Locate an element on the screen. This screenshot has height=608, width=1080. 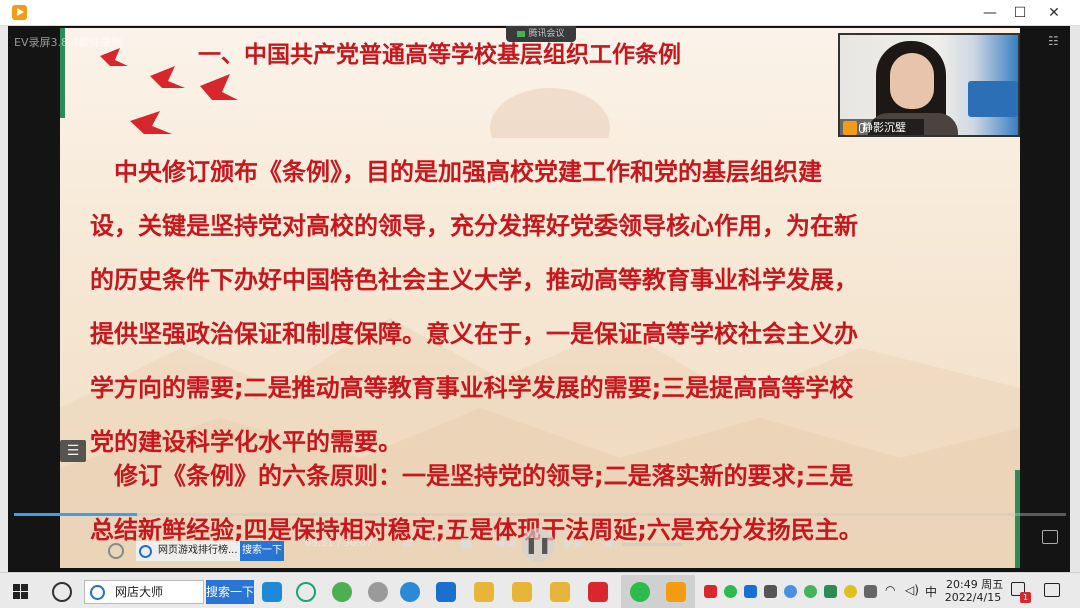
recorder-watermark: EV录屏3.8.4软件录制 is located at coordinates (68, 42).